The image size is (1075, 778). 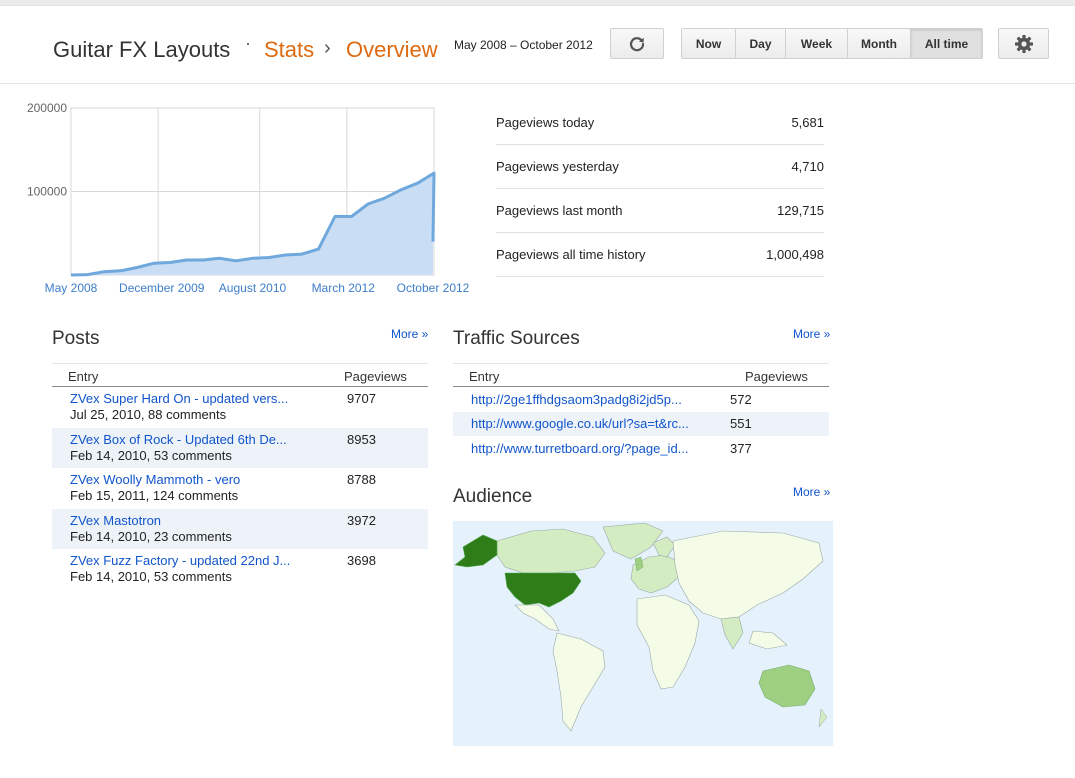 I want to click on range-month-button: Month, so click(x=879, y=43).